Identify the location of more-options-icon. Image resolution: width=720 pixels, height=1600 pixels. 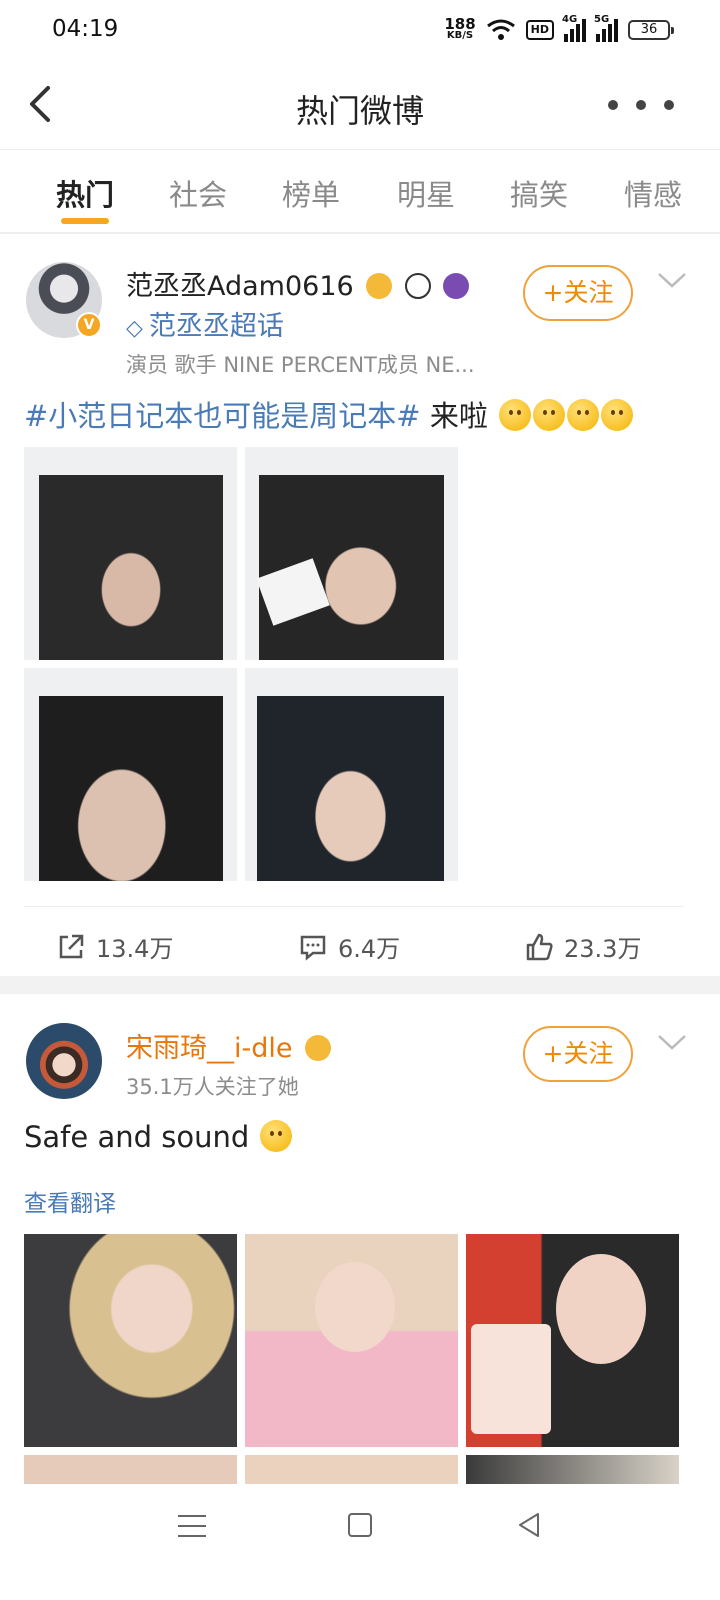
(641, 105).